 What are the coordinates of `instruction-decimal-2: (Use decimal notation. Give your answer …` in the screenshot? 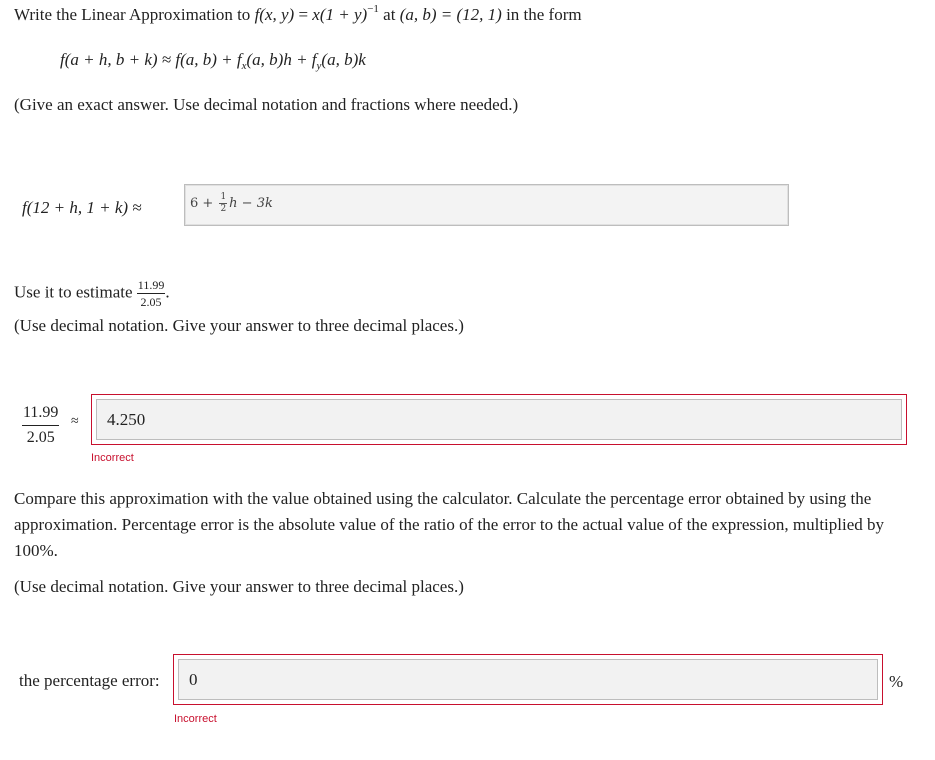 It's located at (239, 586).